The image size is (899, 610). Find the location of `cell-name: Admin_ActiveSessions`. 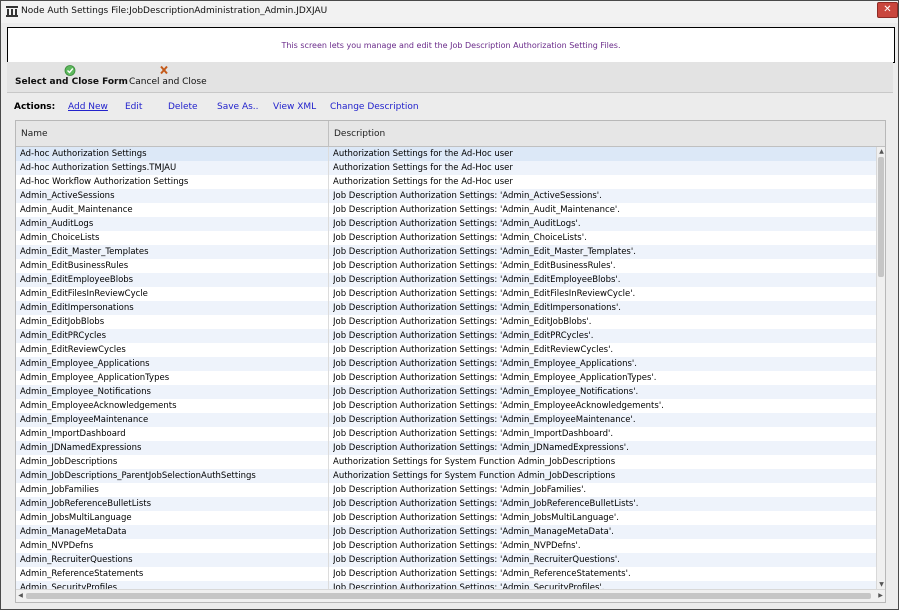

cell-name: Admin_ActiveSessions is located at coordinates (67, 196).